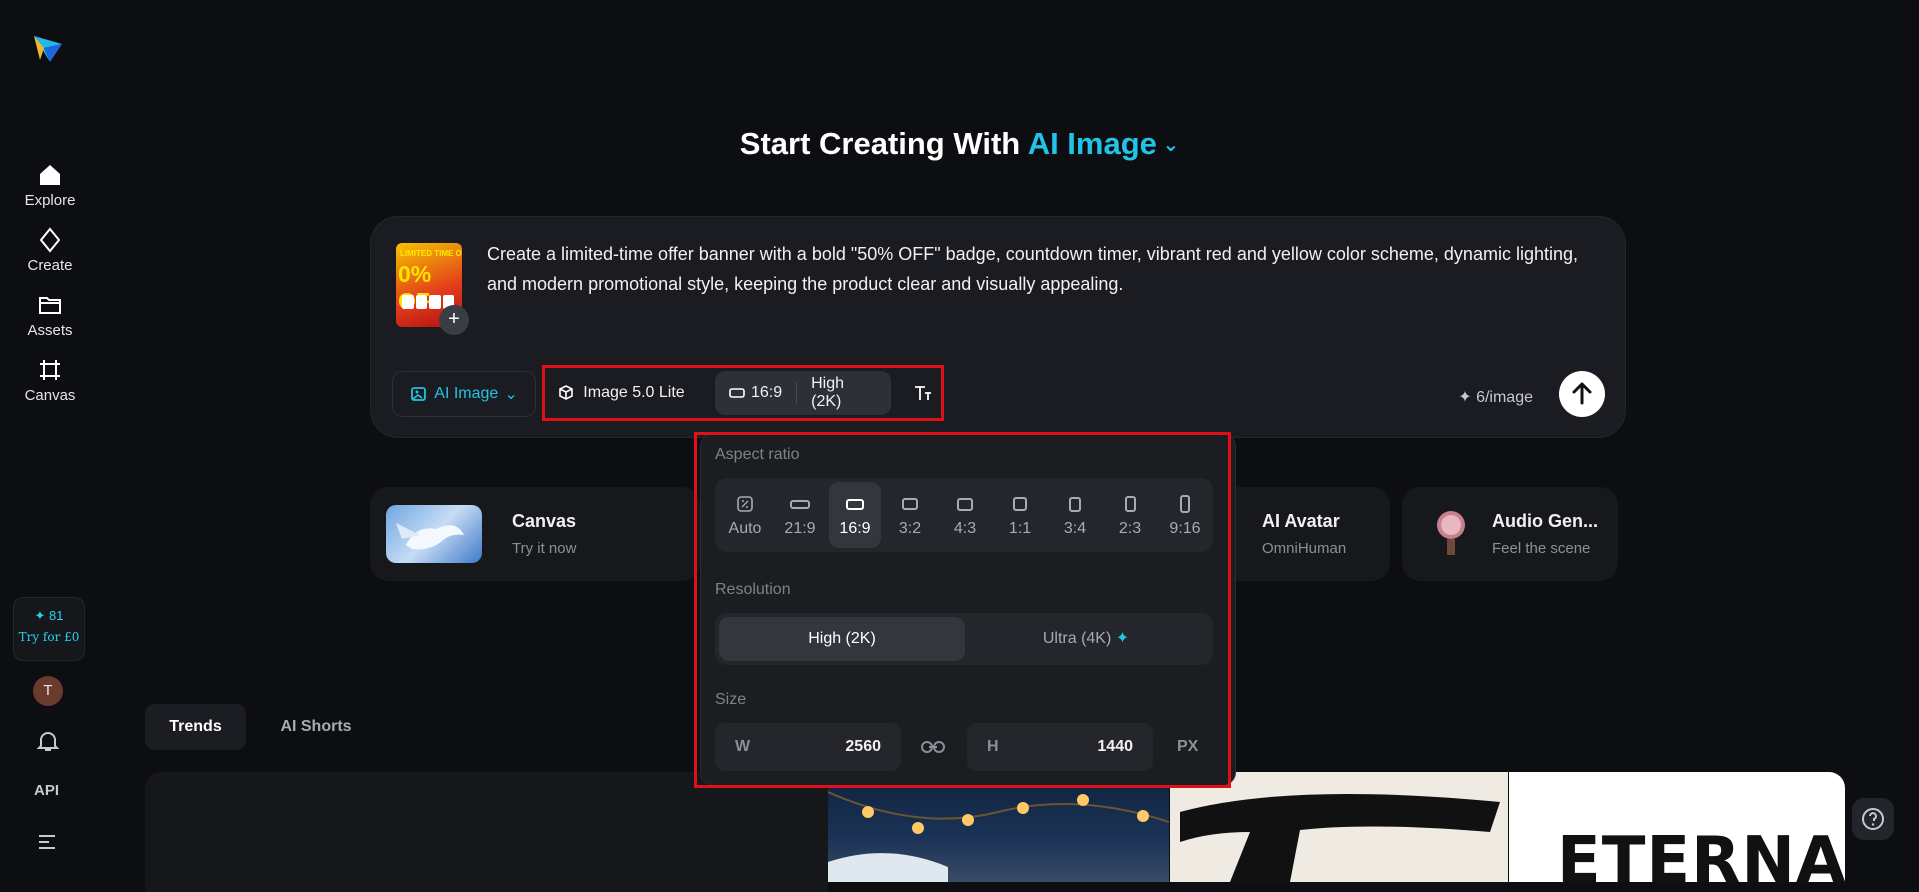 This screenshot has height=892, width=1919. I want to click on try-free-link: Try for £0, so click(49, 637).